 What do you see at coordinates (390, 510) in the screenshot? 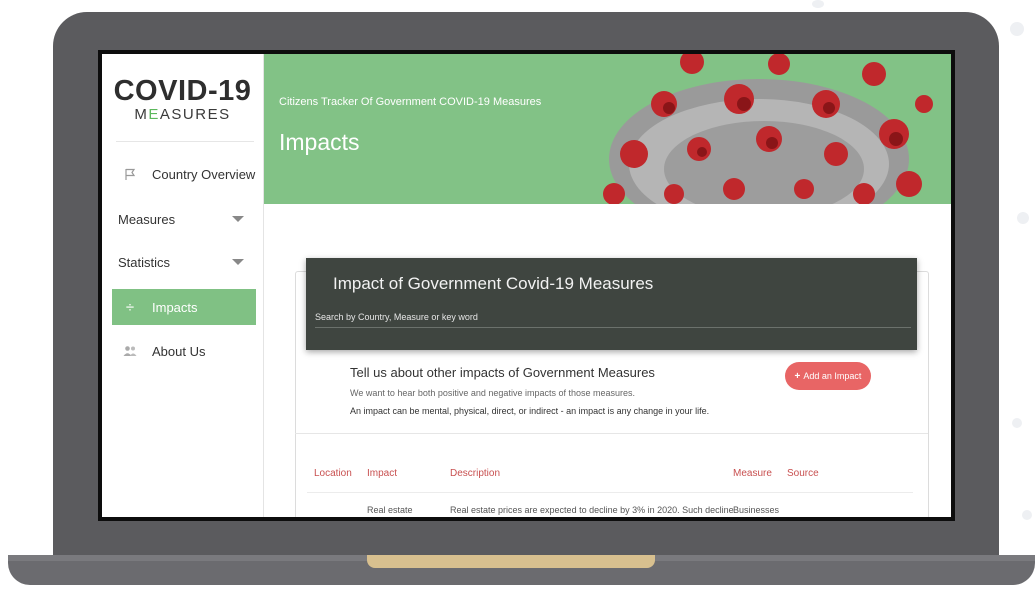
I see `cell-impact: Real estate` at bounding box center [390, 510].